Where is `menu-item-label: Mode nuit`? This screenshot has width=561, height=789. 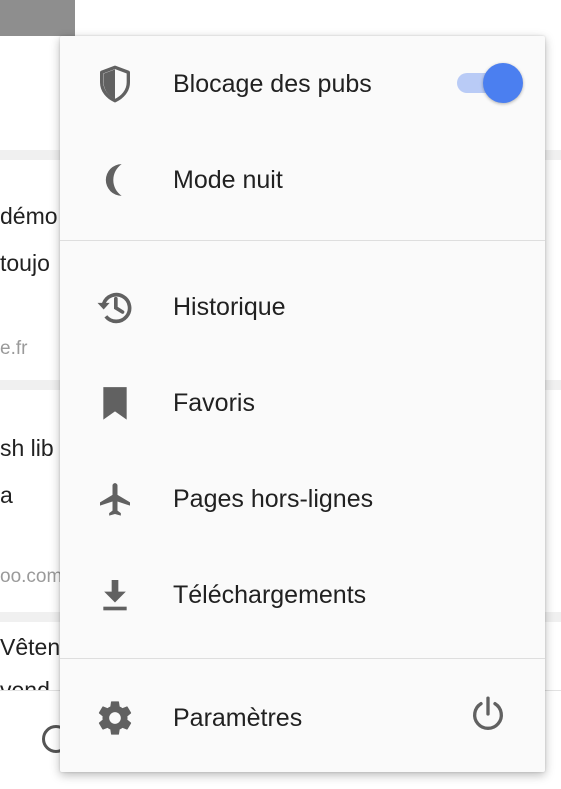 menu-item-label: Mode nuit is located at coordinates (228, 180).